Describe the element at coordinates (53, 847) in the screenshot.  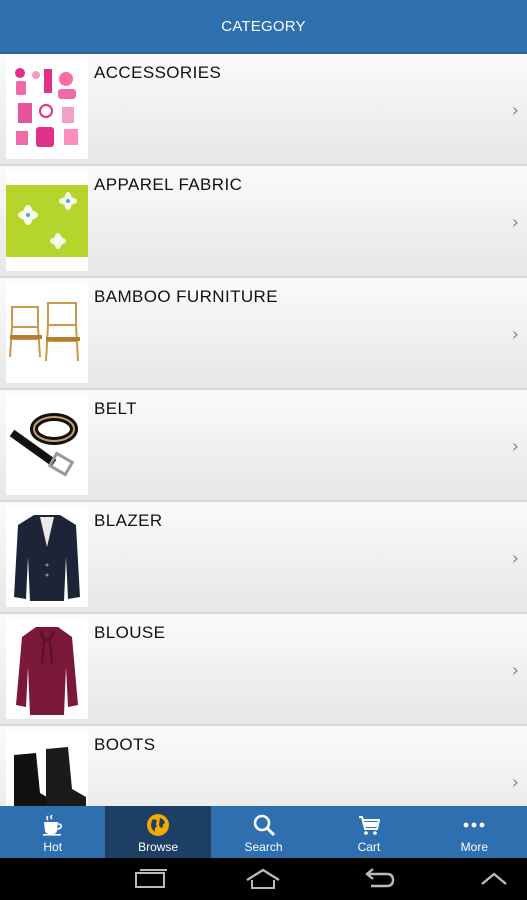
I see `tab-label: Hot` at that location.